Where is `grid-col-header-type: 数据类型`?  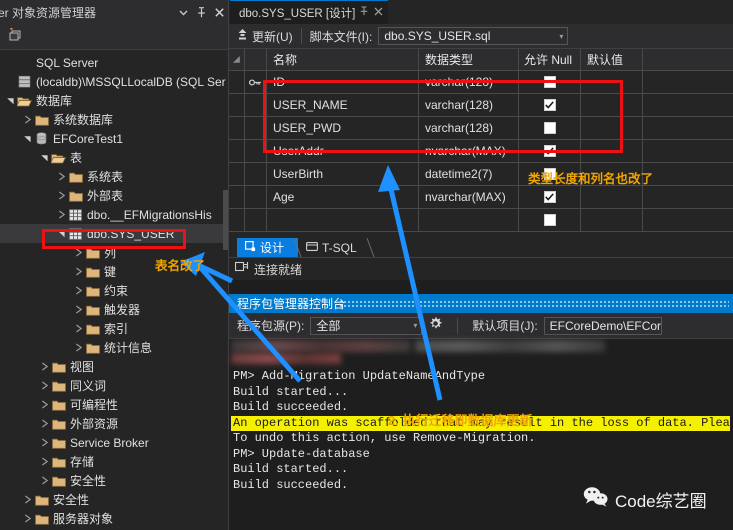
grid-col-header-type: 数据类型 is located at coordinates (469, 59).